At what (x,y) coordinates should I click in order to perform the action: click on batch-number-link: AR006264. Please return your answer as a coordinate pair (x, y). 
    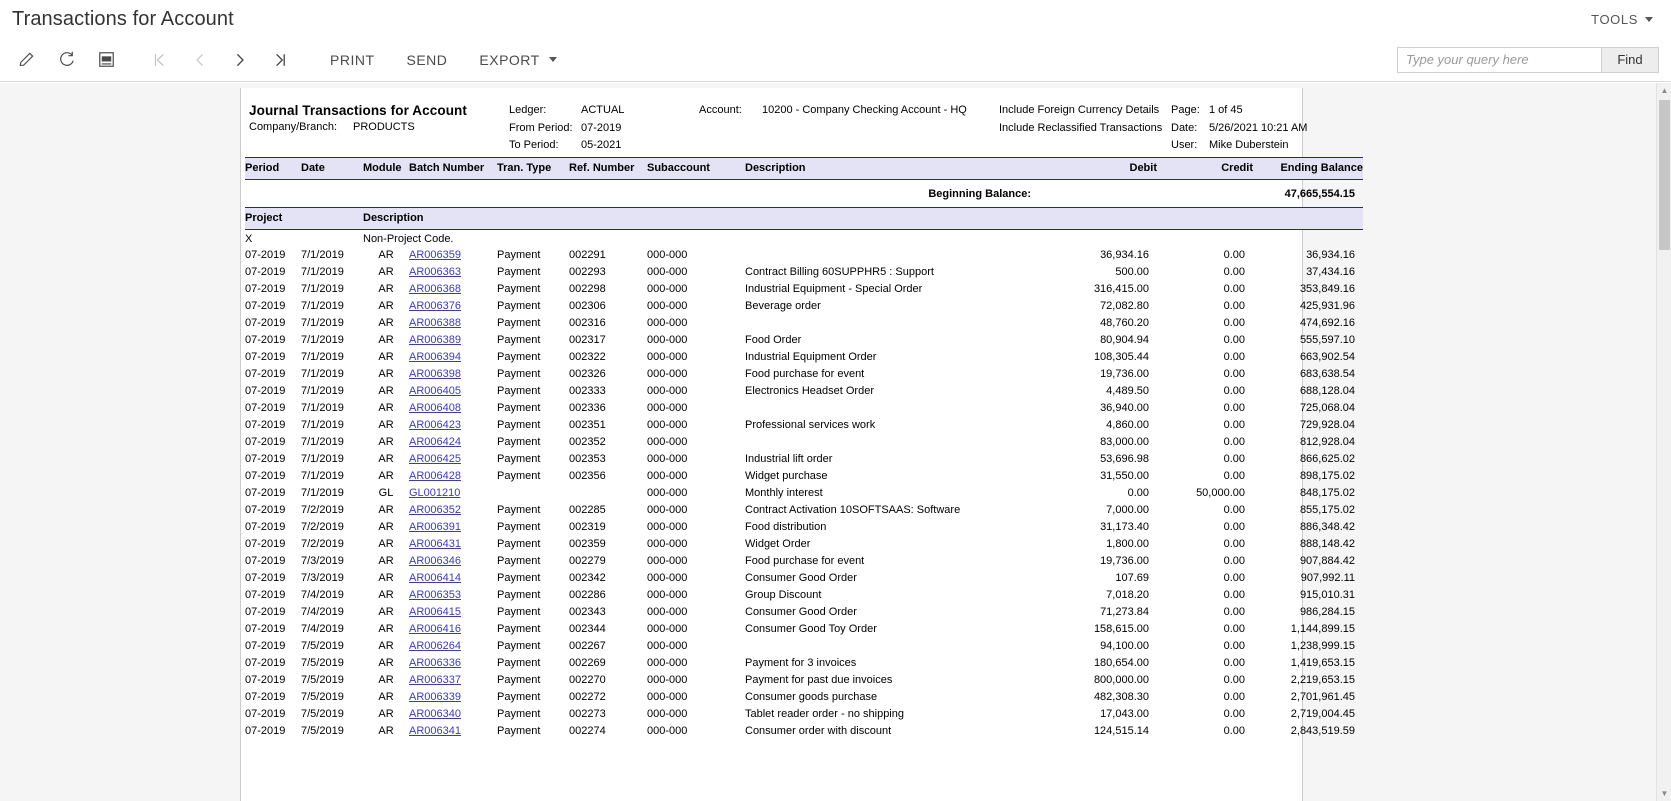
    Looking at the image, I should click on (435, 646).